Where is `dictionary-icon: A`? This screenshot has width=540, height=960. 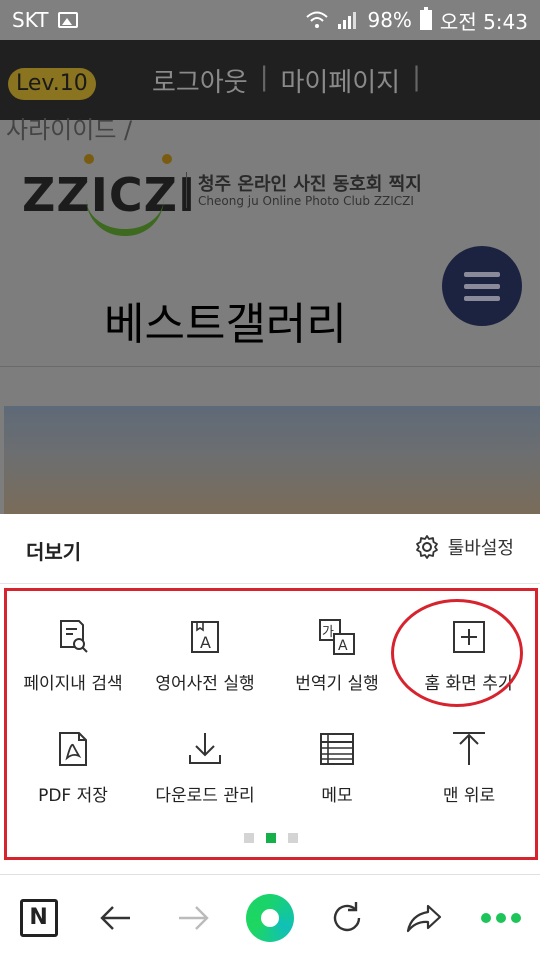
dictionary-icon: A is located at coordinates (205, 637).